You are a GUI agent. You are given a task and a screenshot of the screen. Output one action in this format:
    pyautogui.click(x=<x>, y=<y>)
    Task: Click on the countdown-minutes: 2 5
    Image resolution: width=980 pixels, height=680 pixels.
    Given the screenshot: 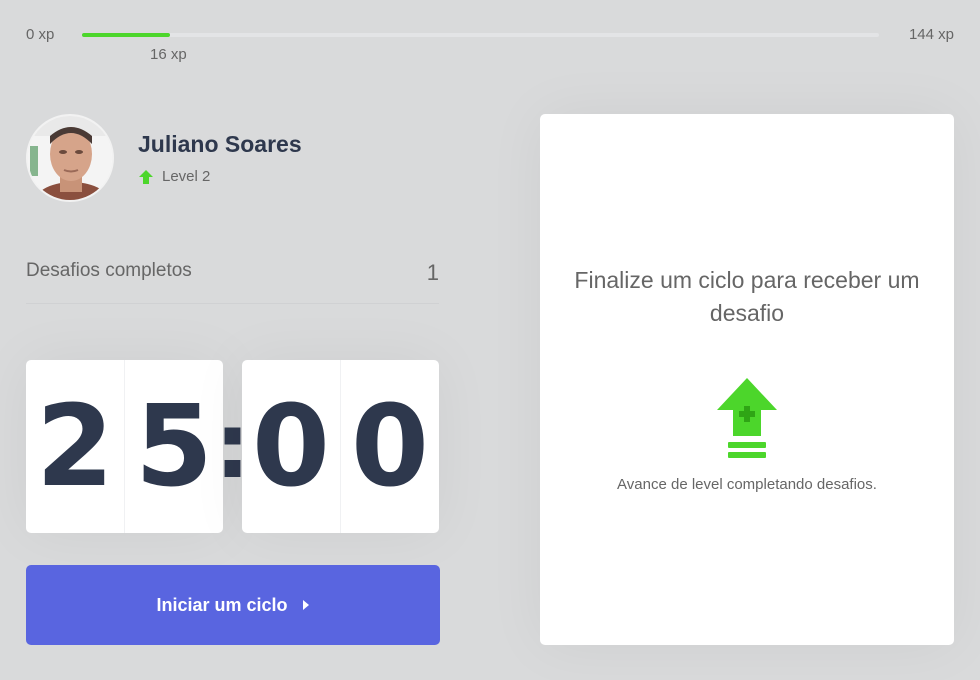 What is the action you would take?
    pyautogui.click(x=124, y=446)
    